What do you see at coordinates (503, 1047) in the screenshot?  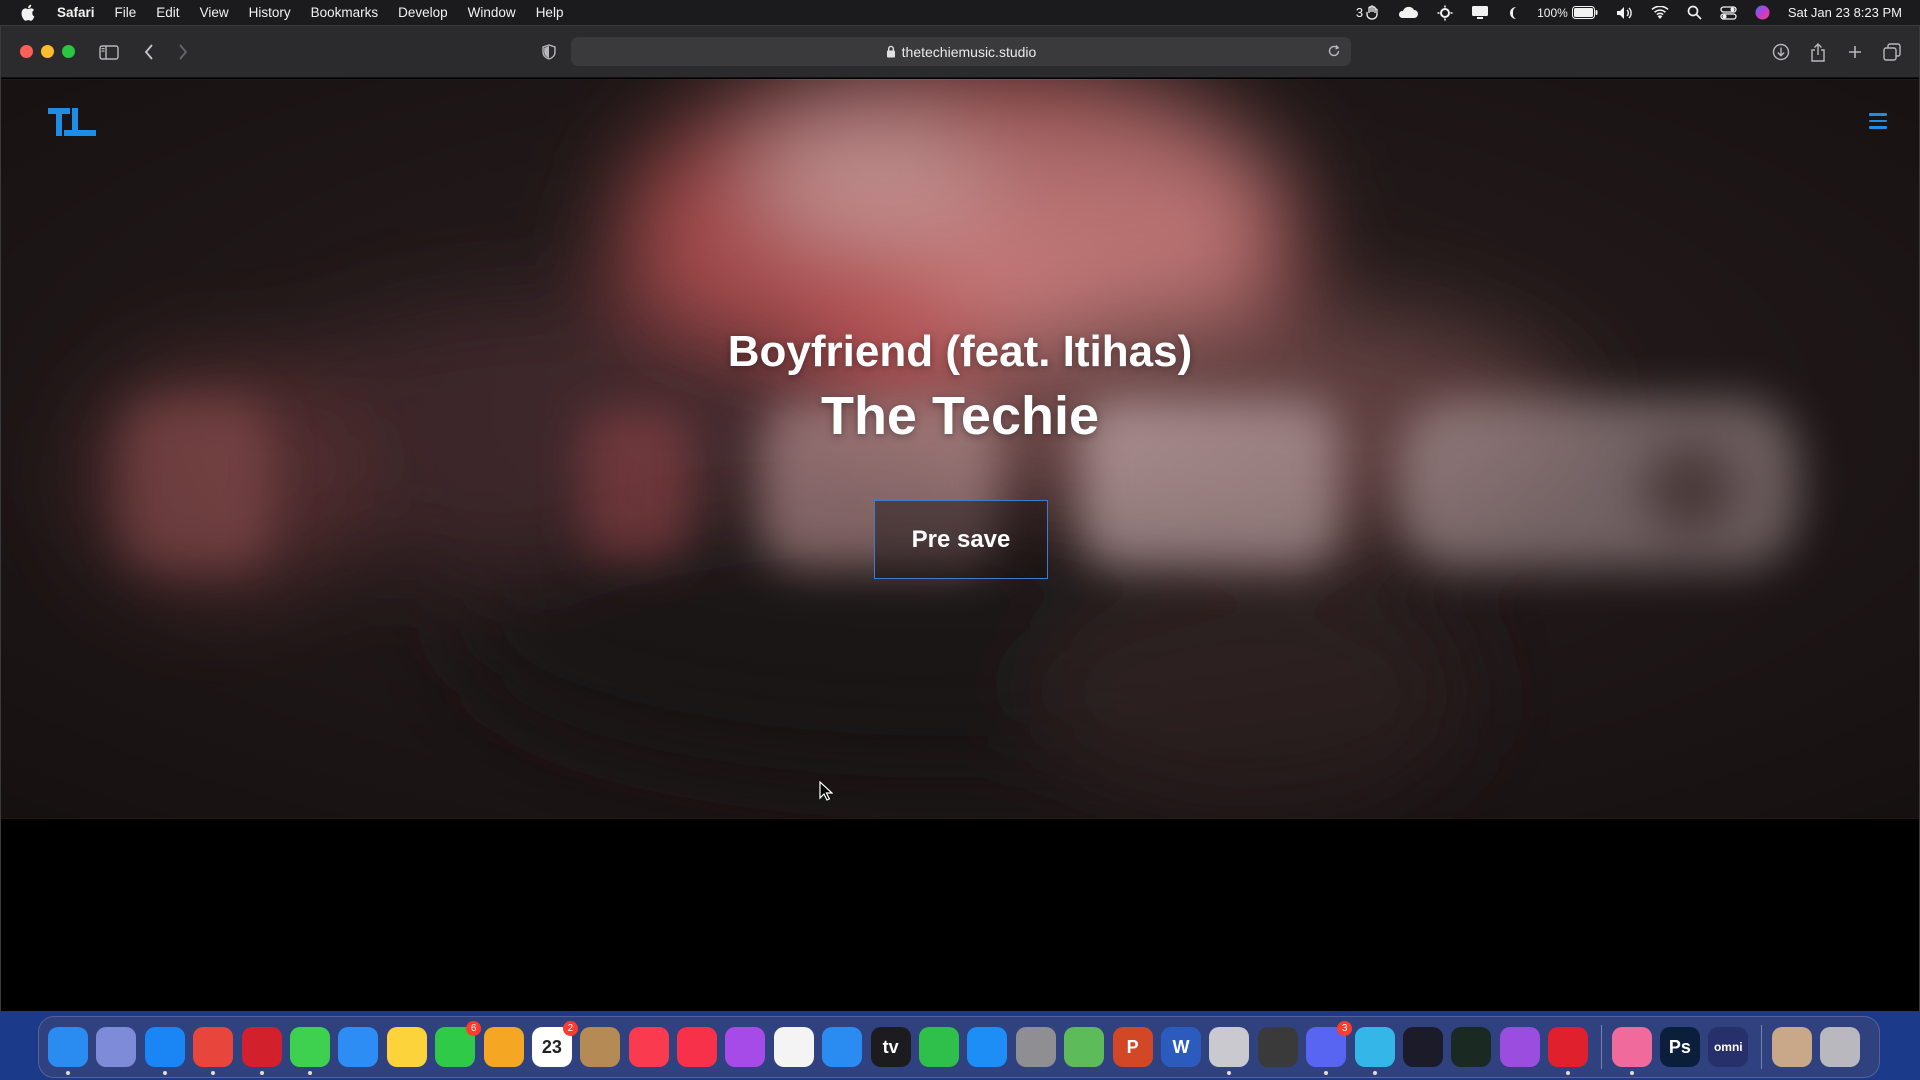 I see `photos-icon` at bounding box center [503, 1047].